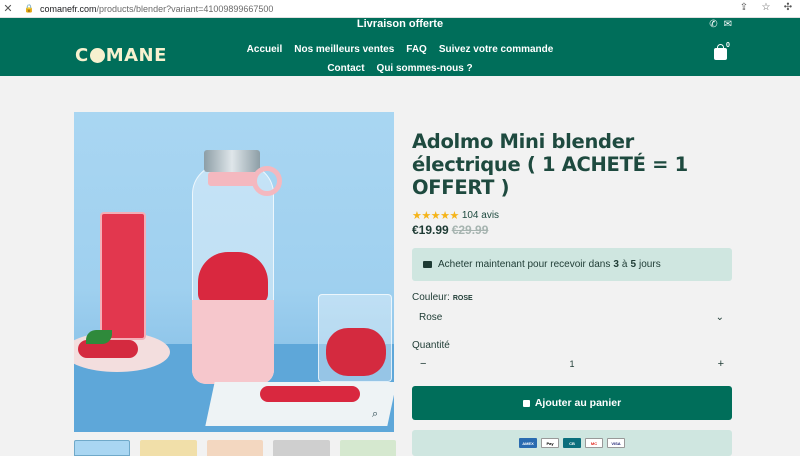  Describe the element at coordinates (435, 216) in the screenshot. I see `star-rating-icon: ★★★★★` at that location.